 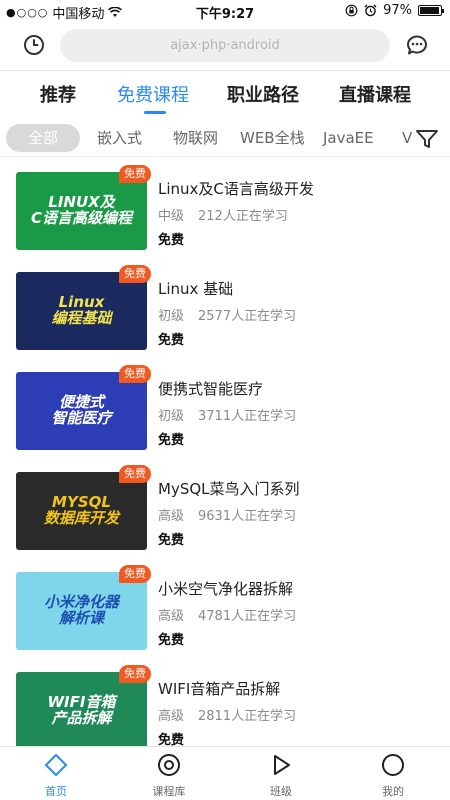 I want to click on active-tab-indicator, so click(x=155, y=112).